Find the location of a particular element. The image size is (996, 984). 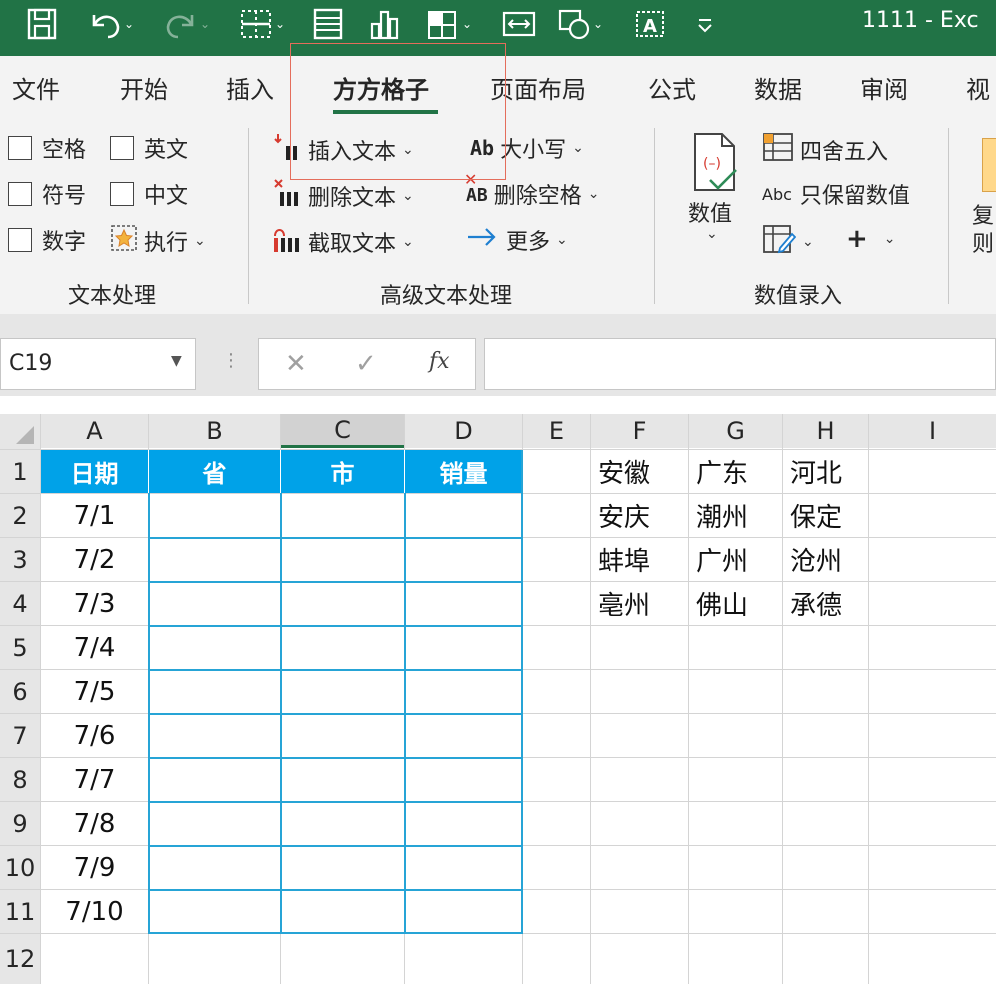

edit-table-button: ⌄ is located at coordinates (788, 242).